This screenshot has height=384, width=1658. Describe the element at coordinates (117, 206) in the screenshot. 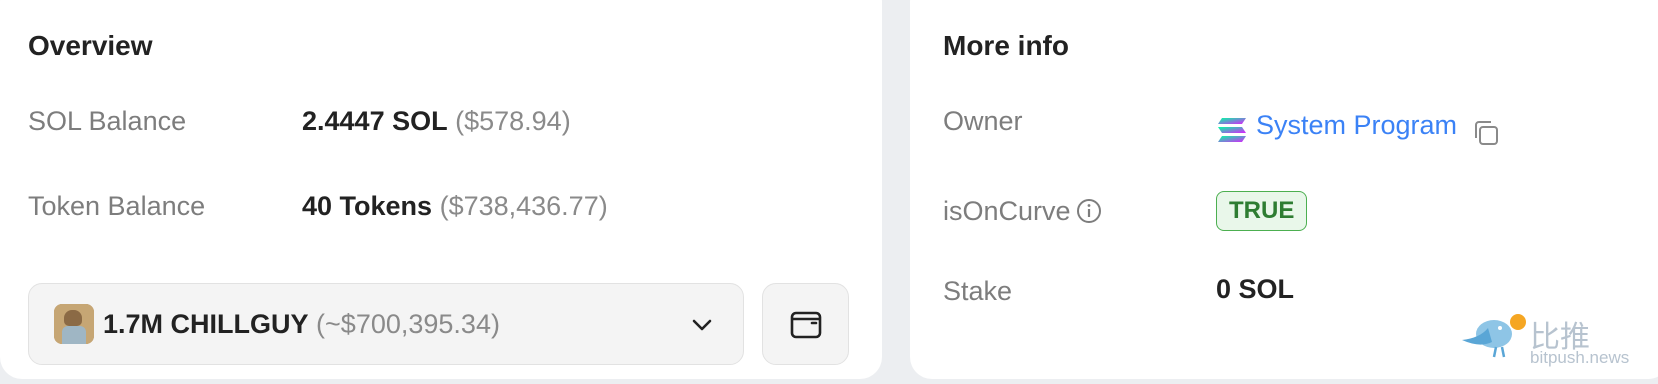

I see `token-balance-label: Token Balance` at that location.